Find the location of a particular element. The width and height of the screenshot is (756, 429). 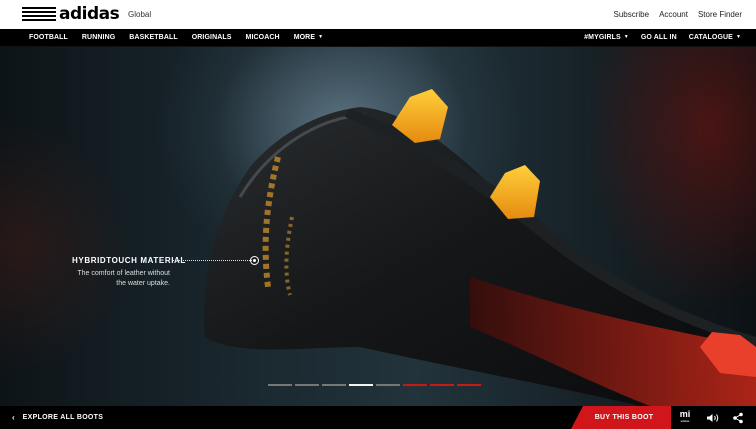

nav-item-mygirls: #MYGIRLS ▼ is located at coordinates (606, 37).